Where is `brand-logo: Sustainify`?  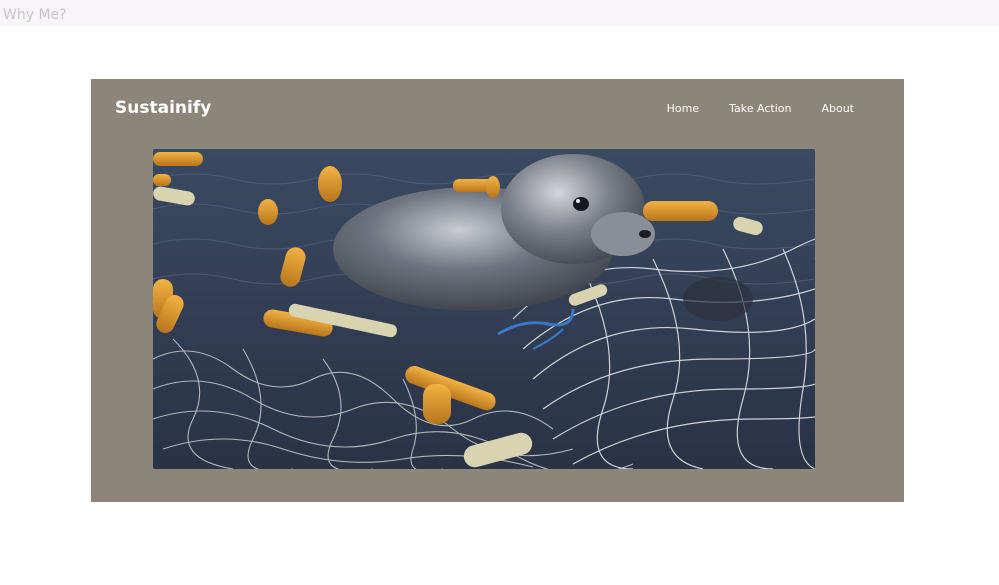 brand-logo: Sustainify is located at coordinates (163, 108).